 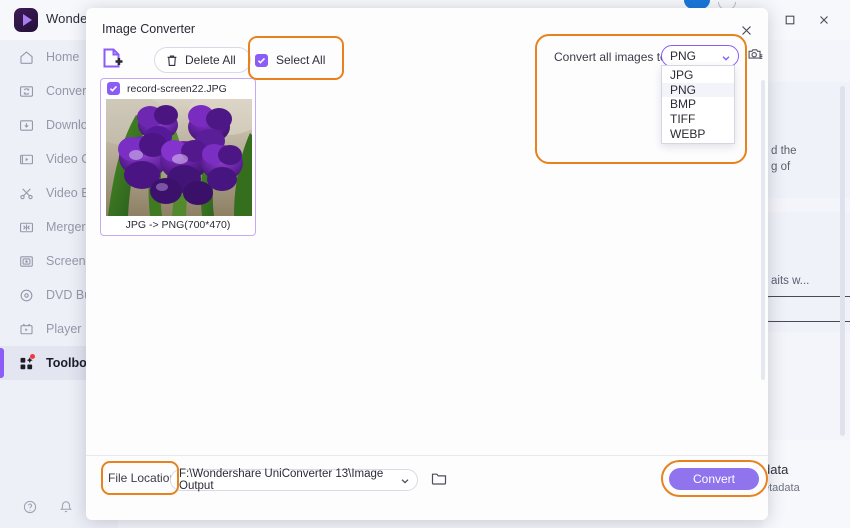 I want to click on dropdown-option-webp: WEBP, so click(x=698, y=133).